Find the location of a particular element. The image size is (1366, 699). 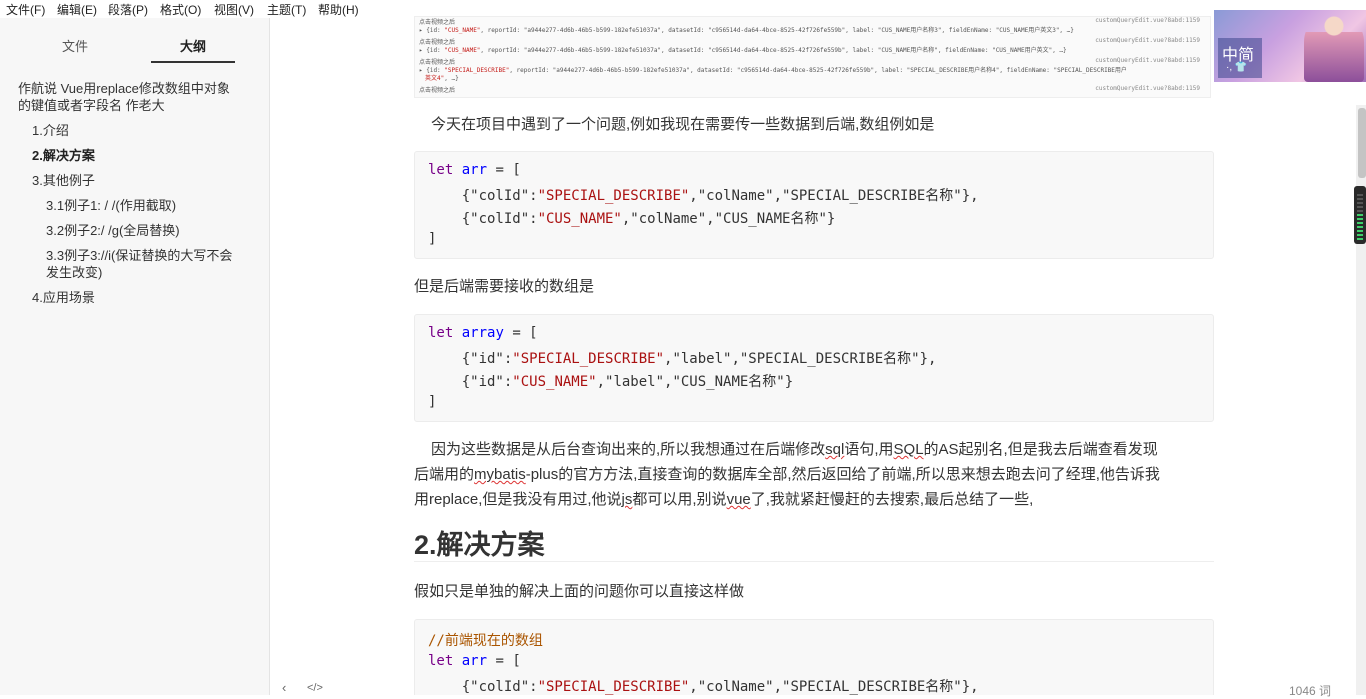

code-comment: //前端现在的数组 is located at coordinates (485, 641).